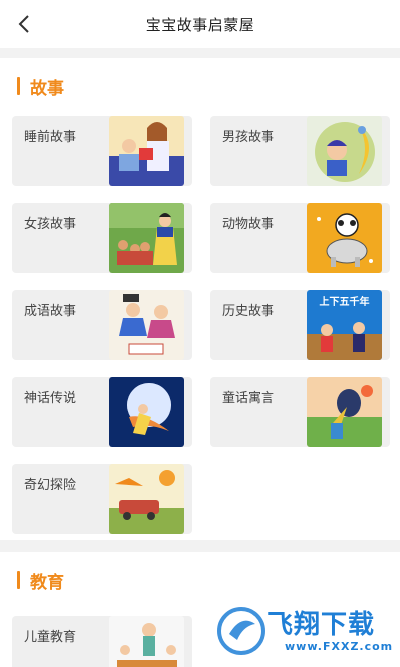 The height and width of the screenshot is (667, 400). What do you see at coordinates (146, 499) in the screenshot?
I see `adventure-story-image` at bounding box center [146, 499].